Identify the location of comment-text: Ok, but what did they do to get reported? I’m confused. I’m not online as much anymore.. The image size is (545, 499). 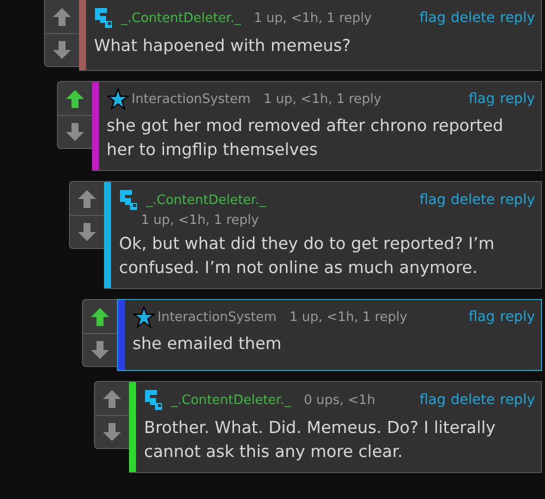
(307, 256).